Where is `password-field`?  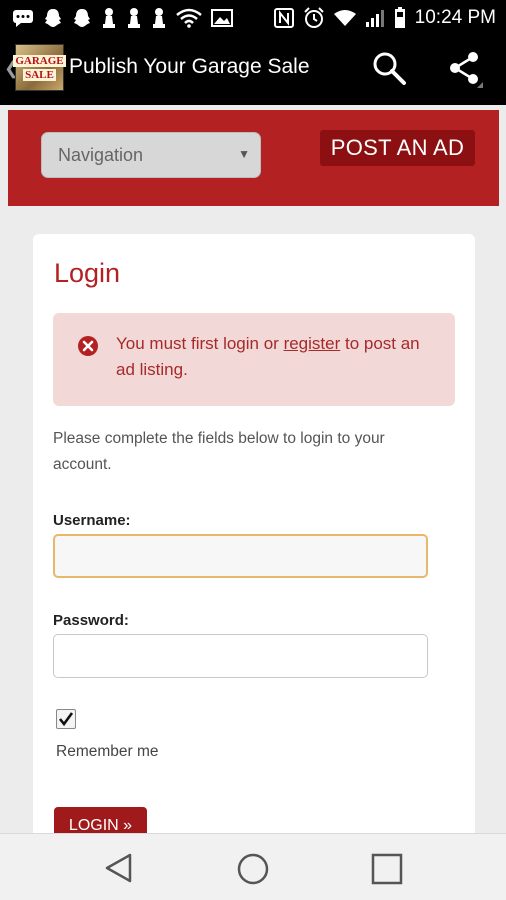
password-field is located at coordinates (240, 656).